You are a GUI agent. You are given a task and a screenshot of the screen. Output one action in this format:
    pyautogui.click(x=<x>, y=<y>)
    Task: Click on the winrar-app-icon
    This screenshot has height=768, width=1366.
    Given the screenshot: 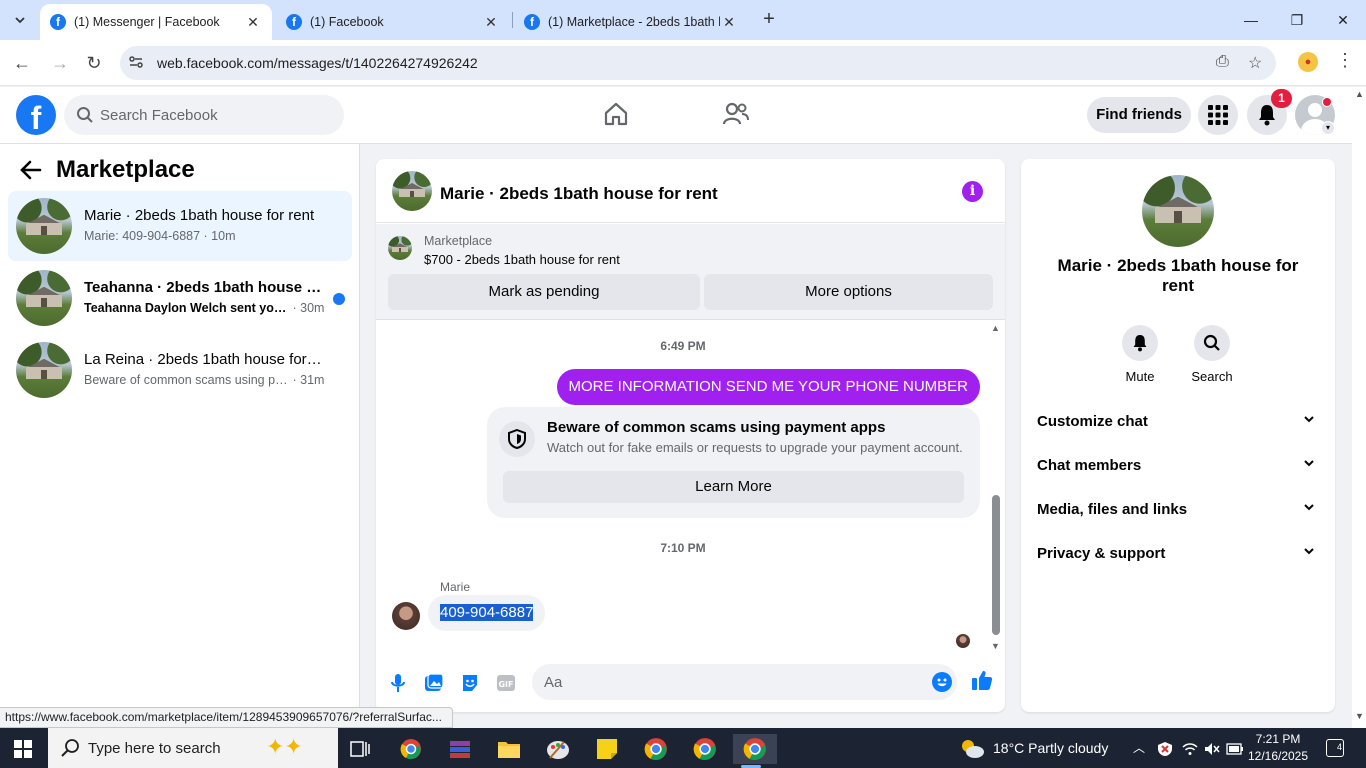 What is the action you would take?
    pyautogui.click(x=460, y=749)
    